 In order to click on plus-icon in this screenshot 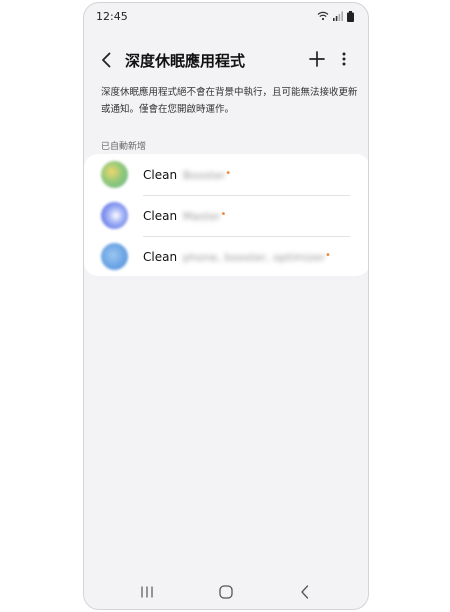, I will do `click(317, 59)`.